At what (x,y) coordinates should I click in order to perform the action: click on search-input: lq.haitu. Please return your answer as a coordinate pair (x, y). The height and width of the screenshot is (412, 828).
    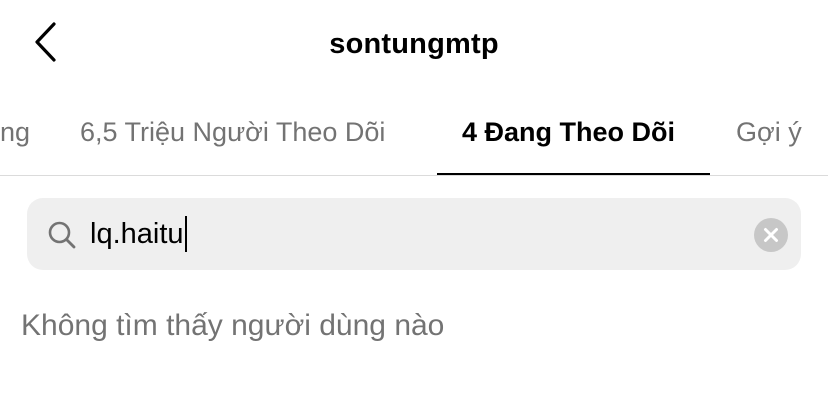
    Looking at the image, I should click on (390, 234).